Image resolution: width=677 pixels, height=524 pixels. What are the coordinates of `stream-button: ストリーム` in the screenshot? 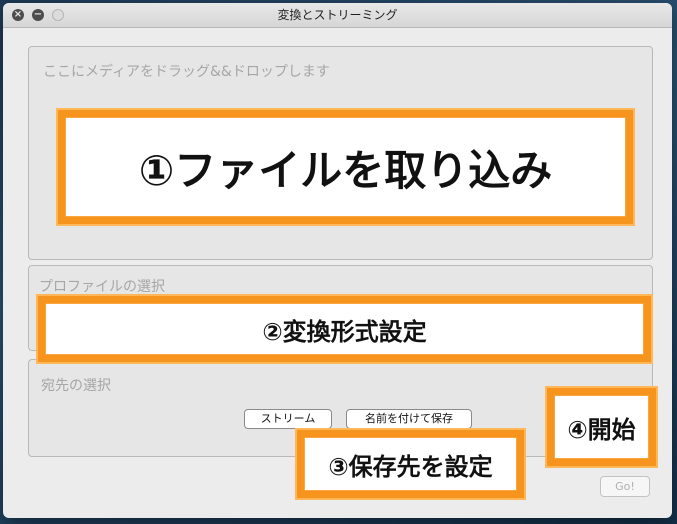 It's located at (288, 419).